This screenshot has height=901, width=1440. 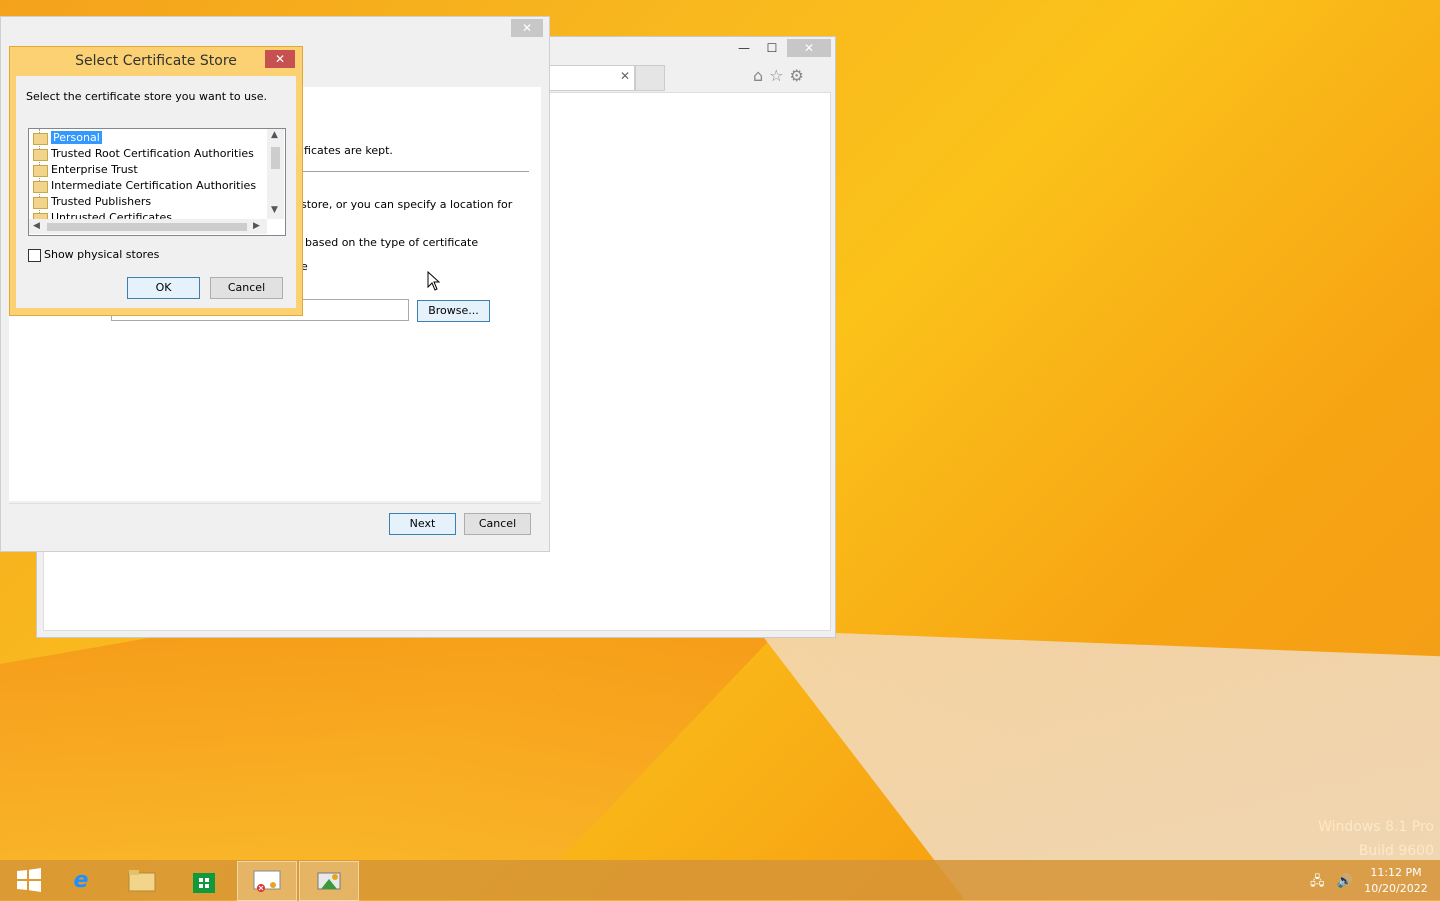 What do you see at coordinates (1331, 883) in the screenshot?
I see `system-tray: 🖧 🔊` at bounding box center [1331, 883].